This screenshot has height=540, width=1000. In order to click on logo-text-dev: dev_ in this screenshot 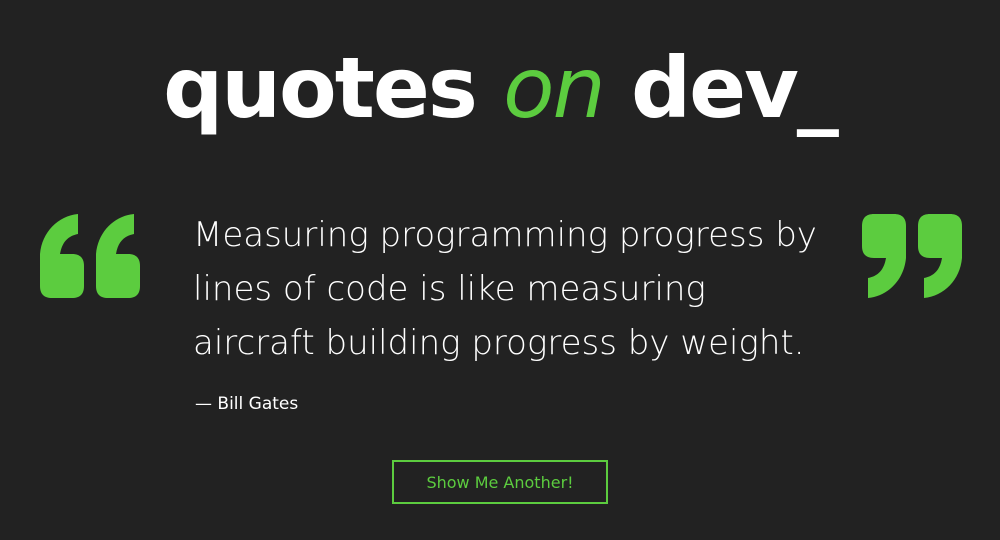, I will do `click(721, 88)`.